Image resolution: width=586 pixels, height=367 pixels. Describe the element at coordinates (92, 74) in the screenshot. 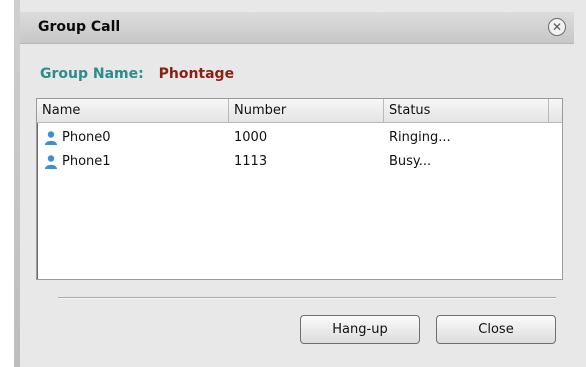

I see `group-name-label: Group Name:` at that location.